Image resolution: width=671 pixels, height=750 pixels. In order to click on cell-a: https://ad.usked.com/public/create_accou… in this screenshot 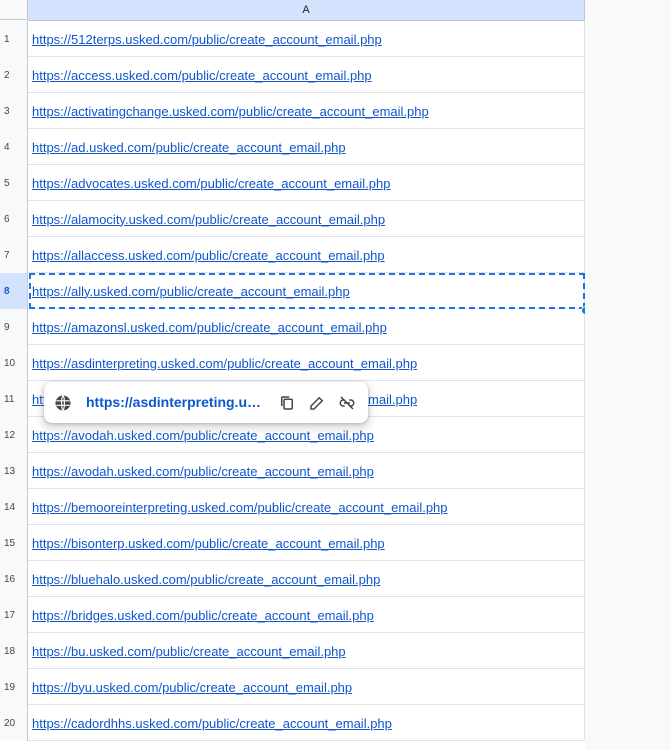, I will do `click(306, 147)`.